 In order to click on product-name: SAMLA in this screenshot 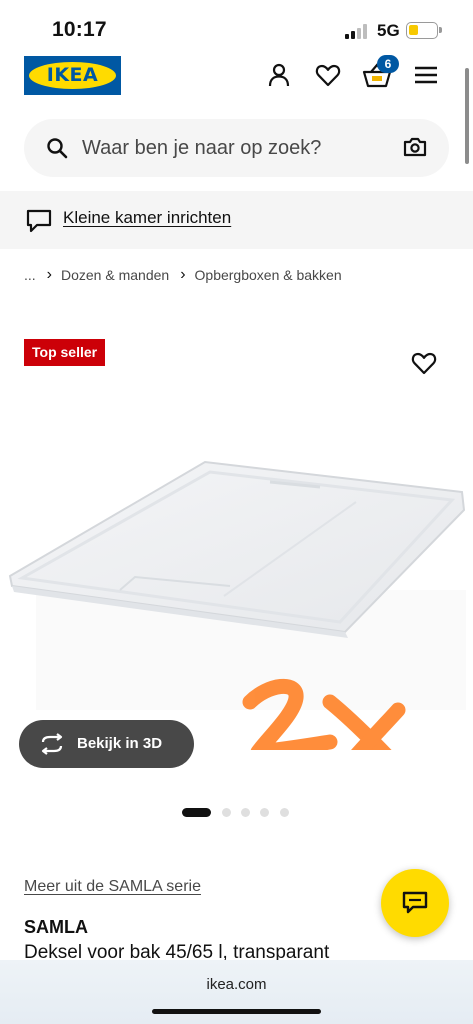, I will do `click(56, 927)`.